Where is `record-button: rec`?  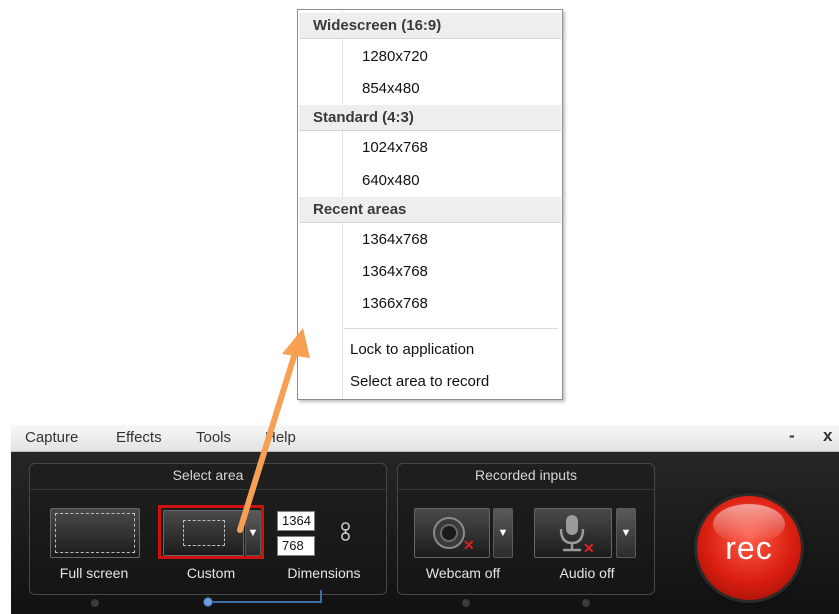 record-button: rec is located at coordinates (749, 548).